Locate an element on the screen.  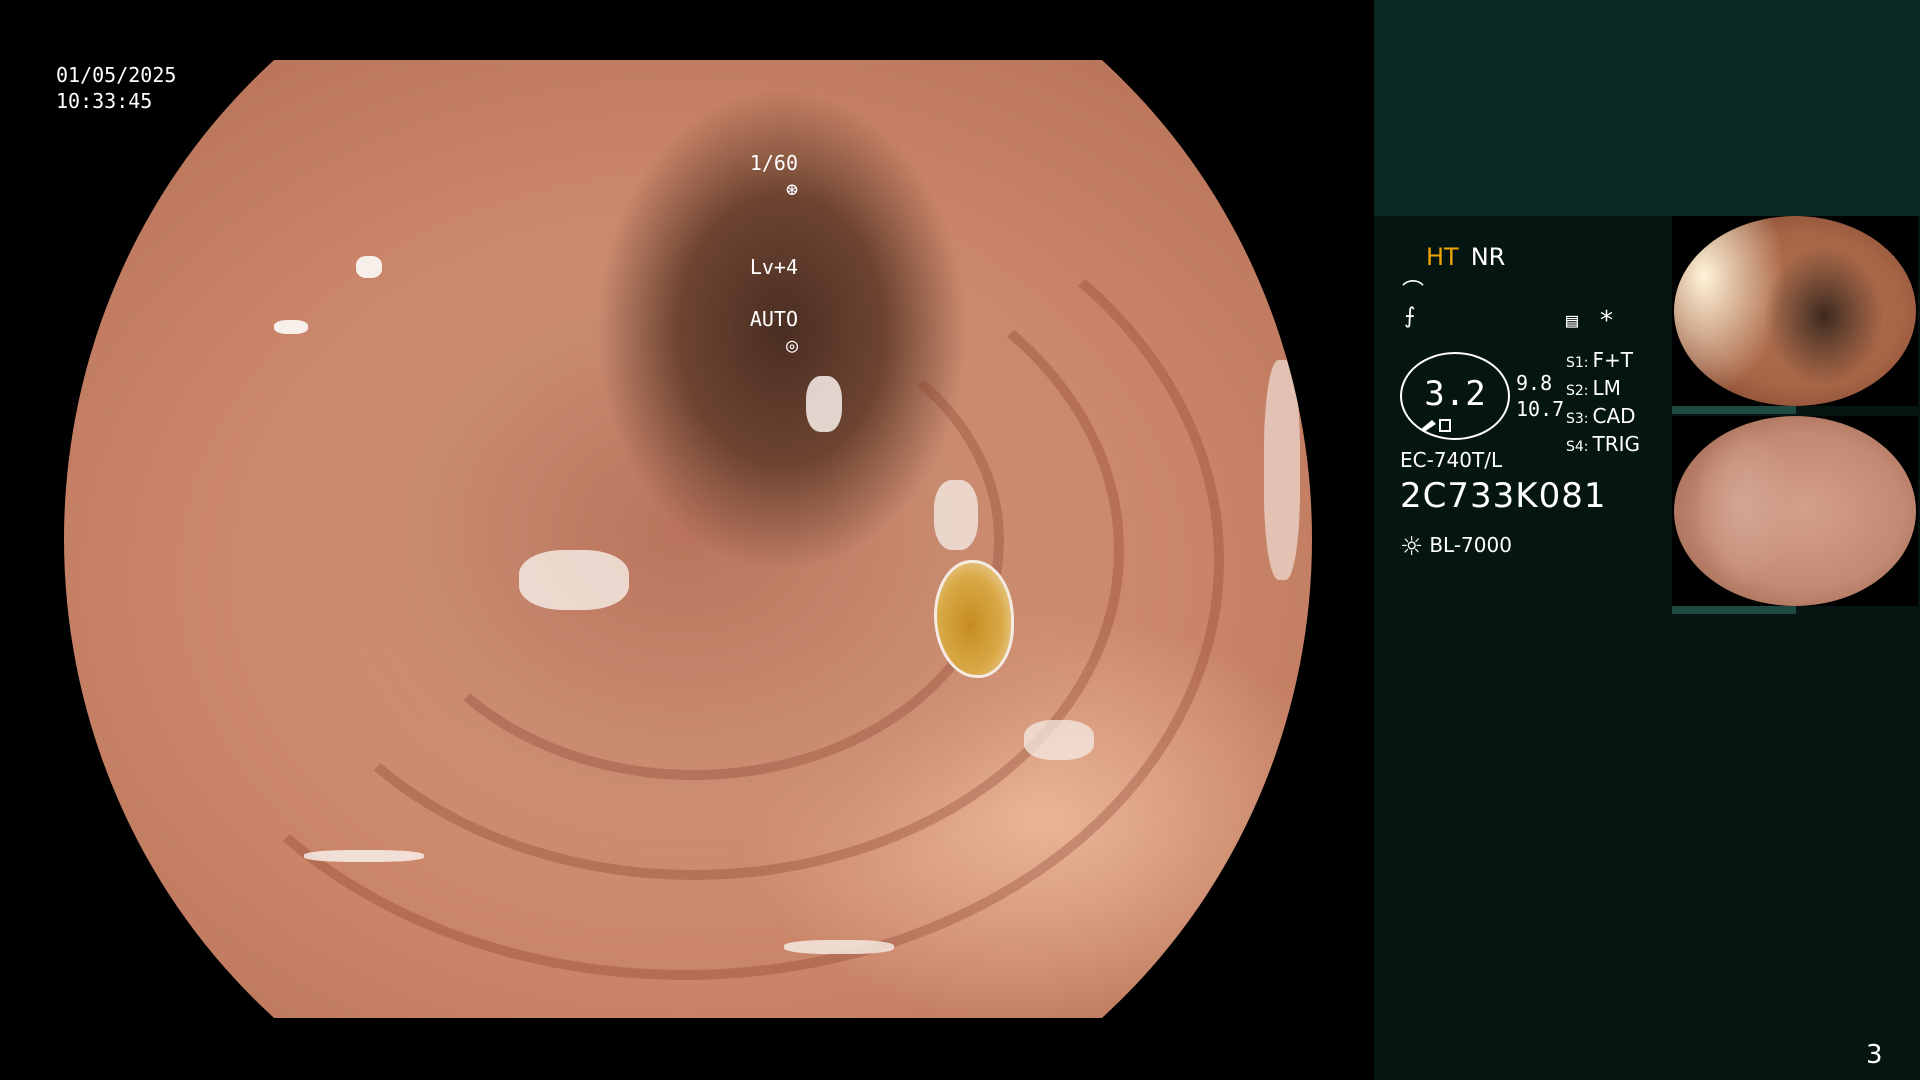
time-text: 10:33:45 is located at coordinates (104, 101).